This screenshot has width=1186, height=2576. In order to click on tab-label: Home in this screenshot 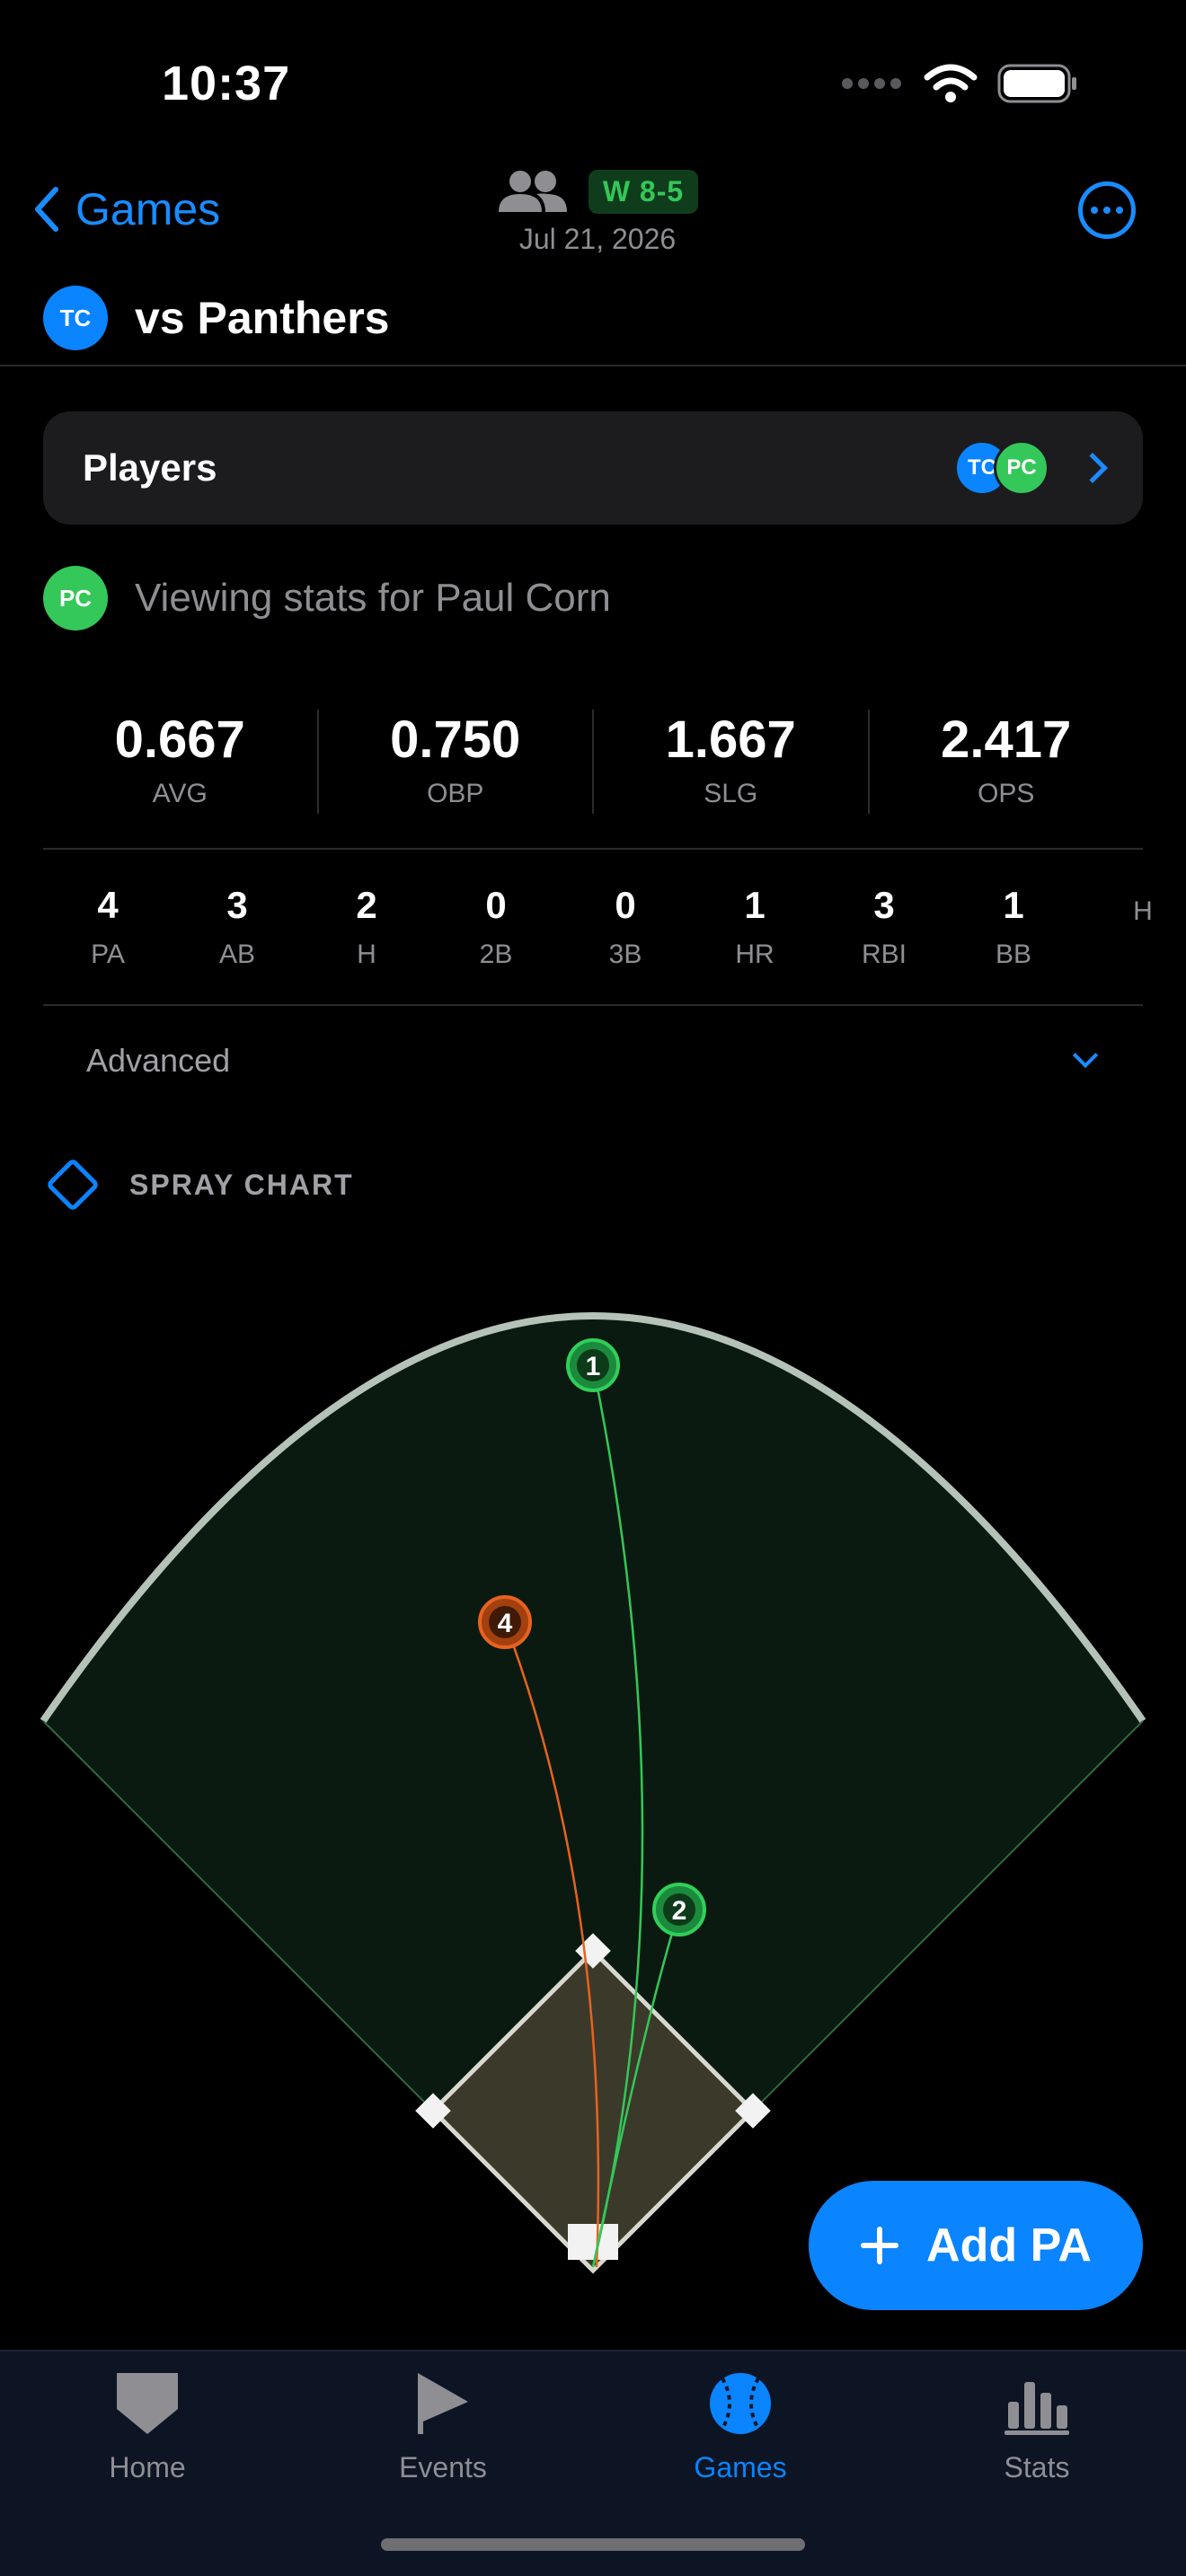, I will do `click(147, 2467)`.